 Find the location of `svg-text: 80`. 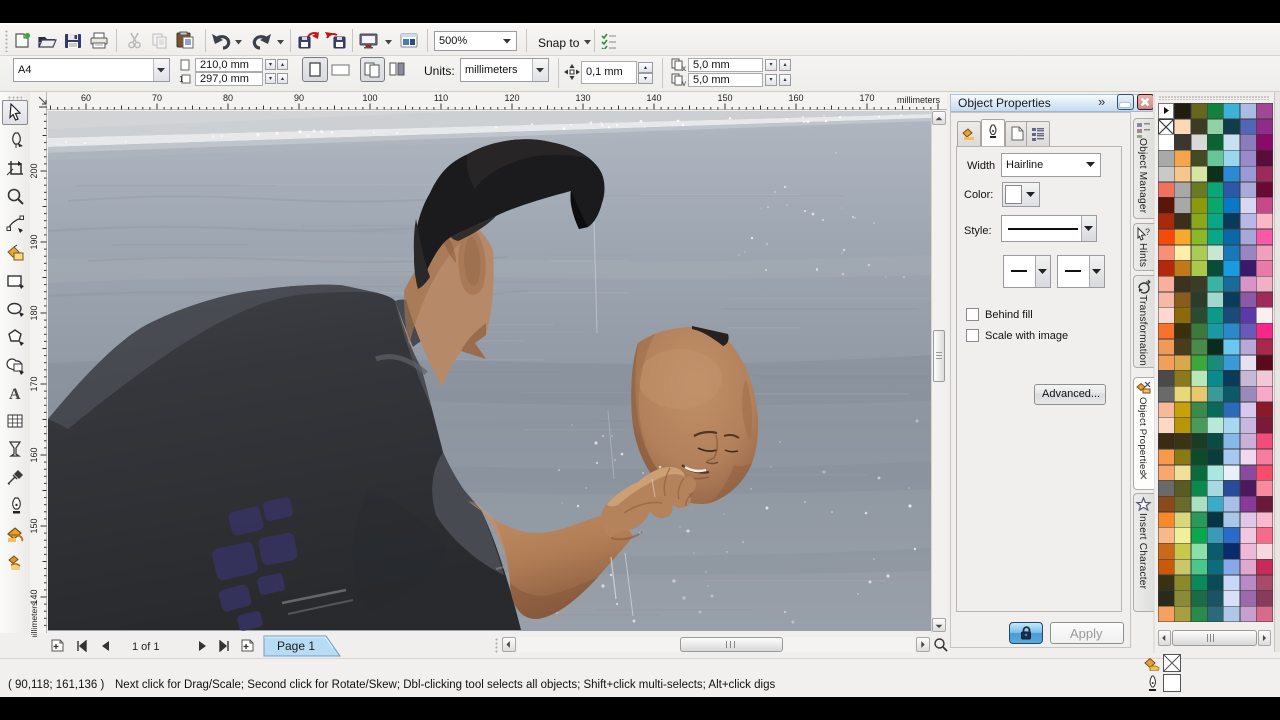

svg-text: 80 is located at coordinates (228, 98).